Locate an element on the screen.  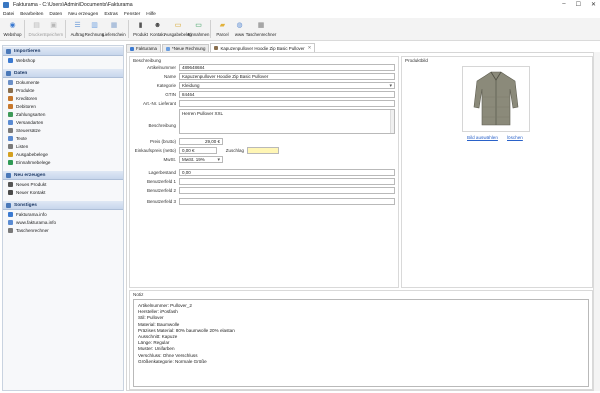
sidebar-item-neues-produkt: Neues Produkt is located at coordinates (63, 184).